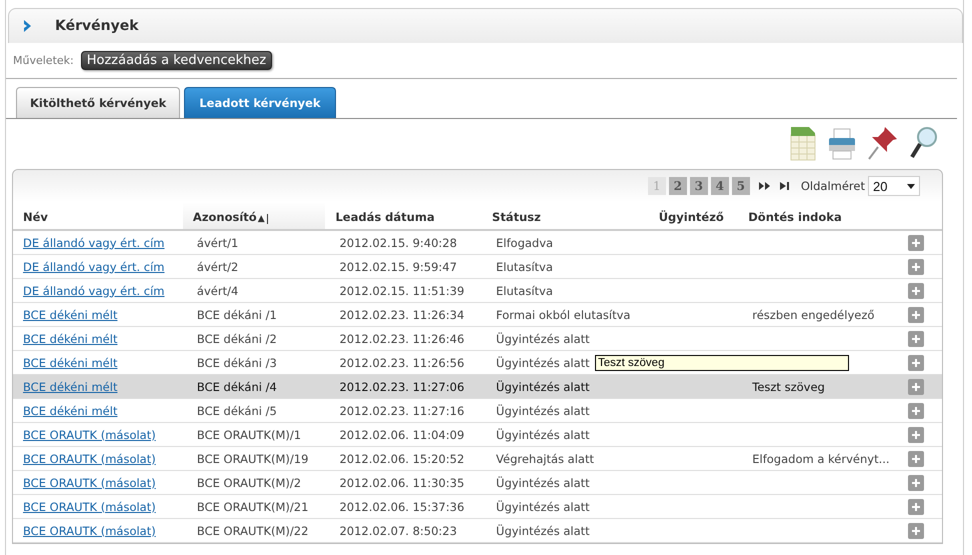 The height and width of the screenshot is (555, 972). Describe the element at coordinates (236, 387) in the screenshot. I see `table-cell: BCE dékáni /4` at that location.